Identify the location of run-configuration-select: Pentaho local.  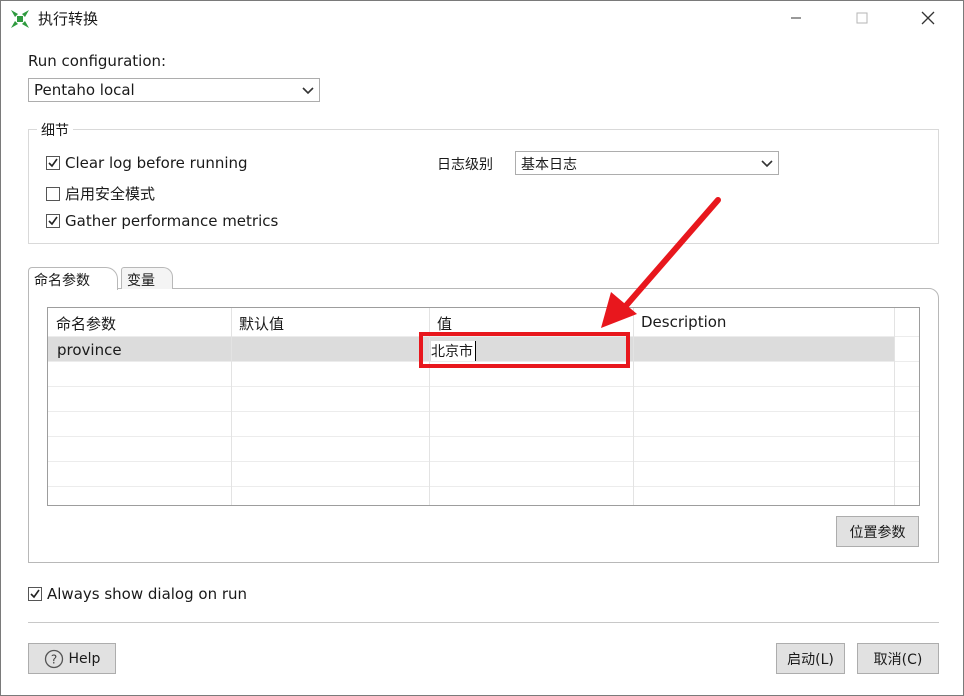
(174, 90).